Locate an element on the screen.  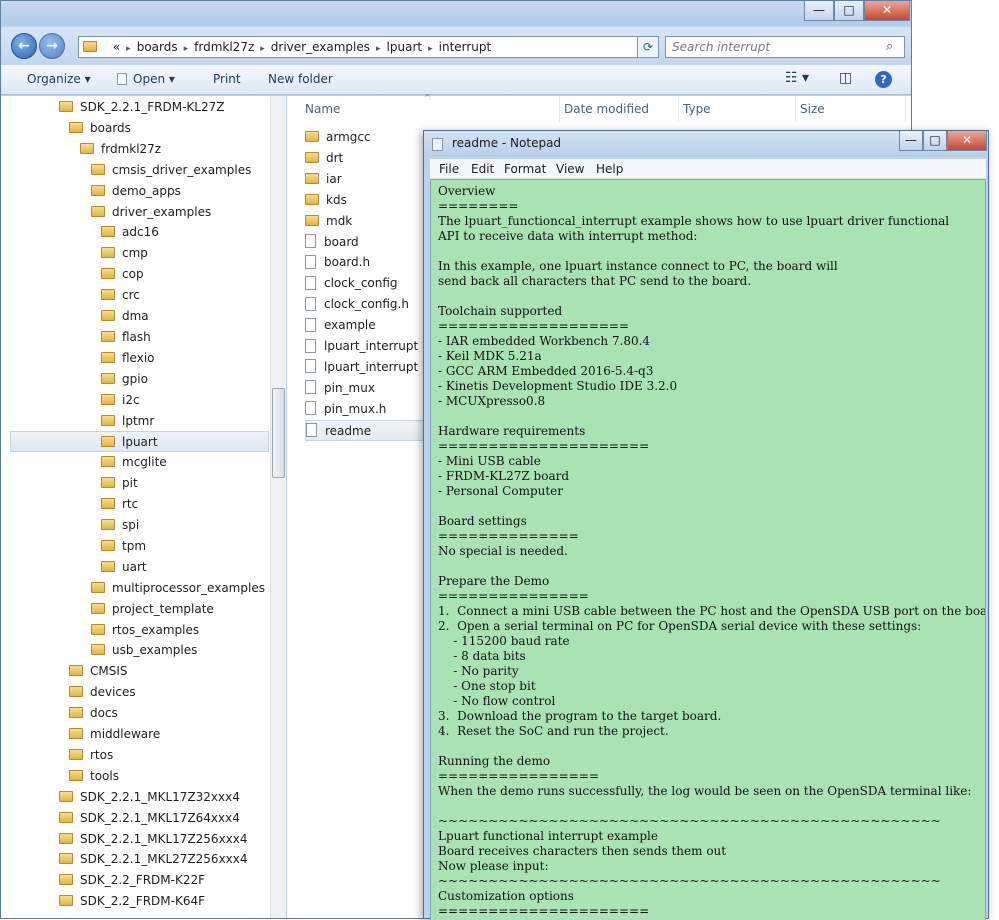
new-folder-button: New folder is located at coordinates (300, 79).